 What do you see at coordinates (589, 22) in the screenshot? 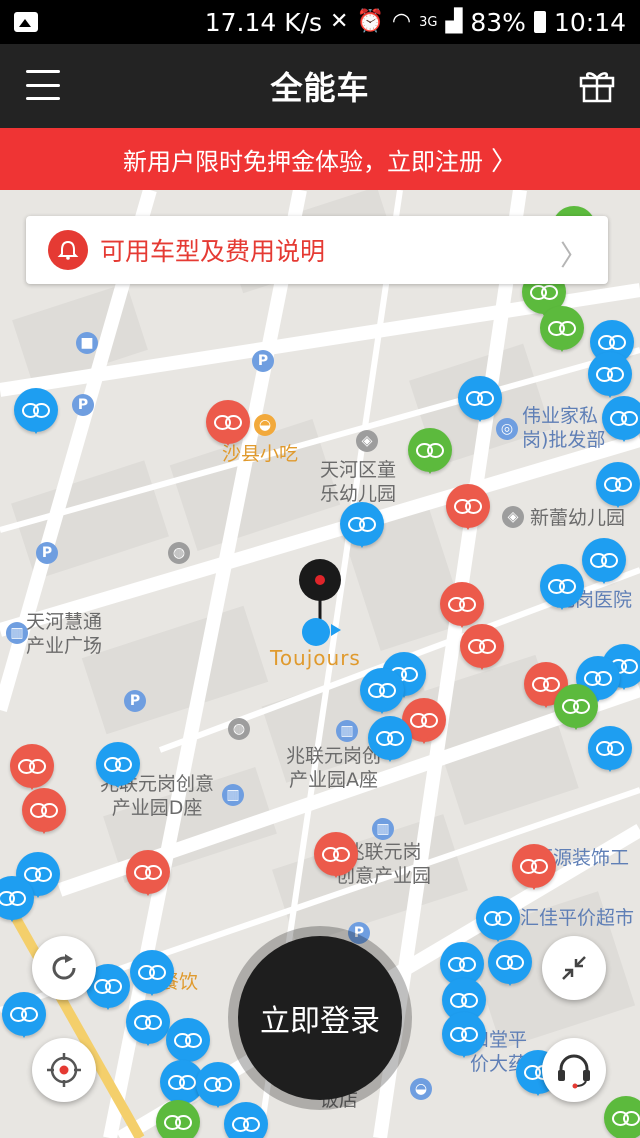
I see `clock: 10:14` at bounding box center [589, 22].